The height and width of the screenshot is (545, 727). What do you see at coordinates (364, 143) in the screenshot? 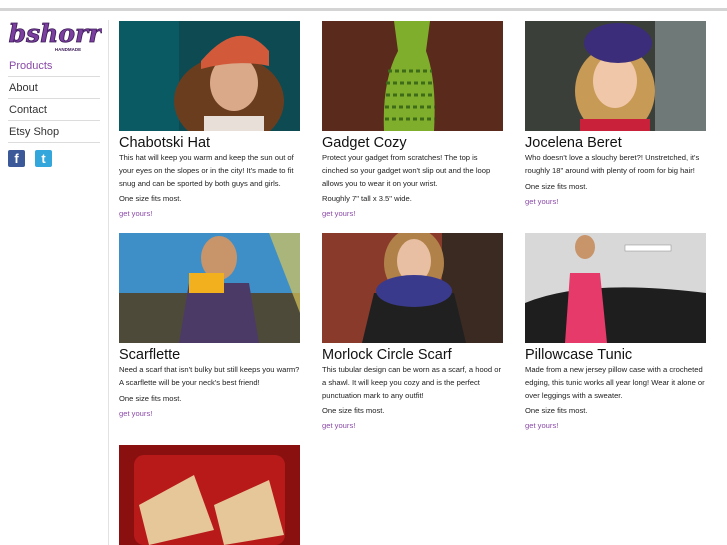
I see `product-title: Gadget Cozy` at bounding box center [364, 143].